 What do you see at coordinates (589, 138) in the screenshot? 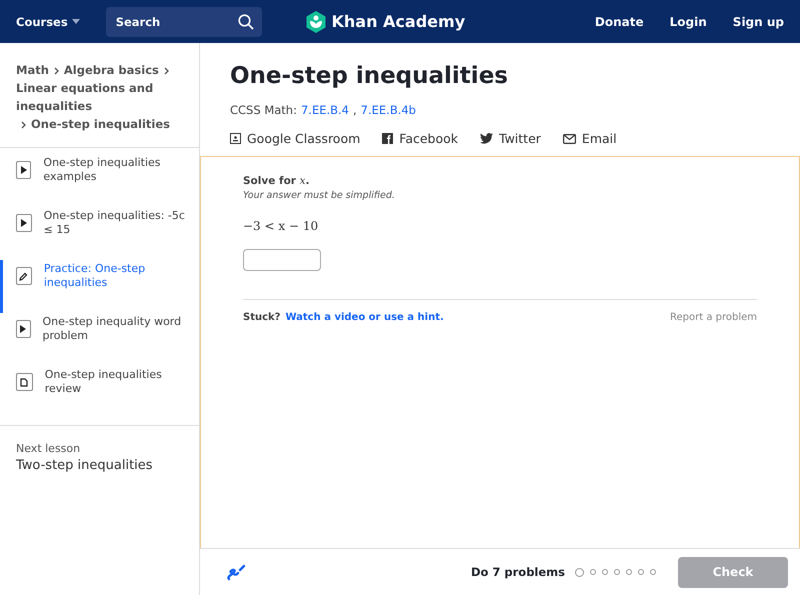
I see `share-link: Email` at bounding box center [589, 138].